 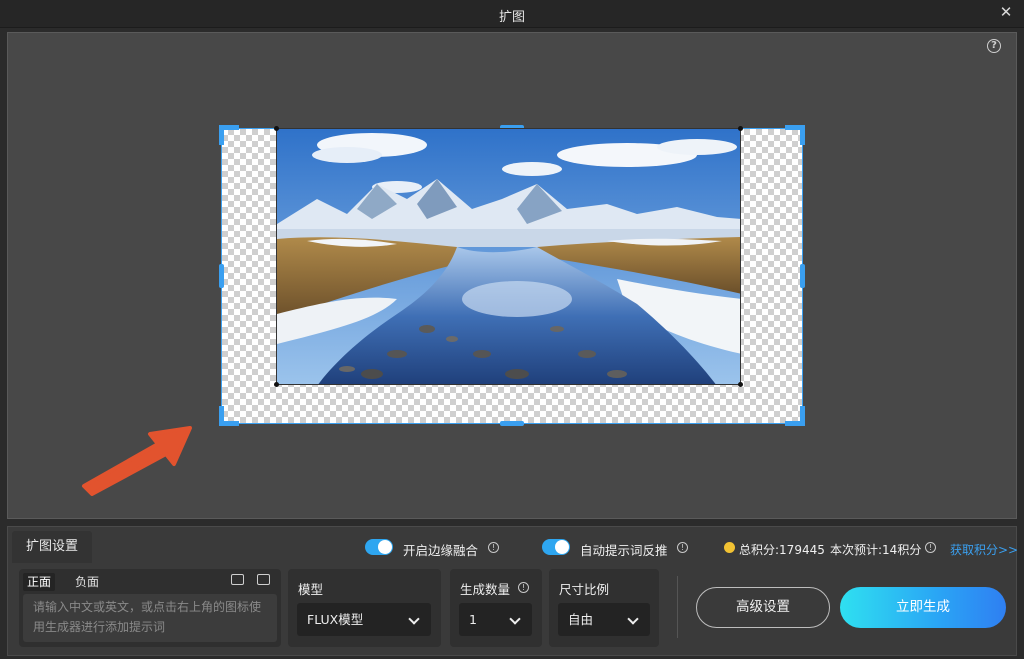 What do you see at coordinates (39, 582) in the screenshot?
I see `tab-positive-prompt: 正面` at bounding box center [39, 582].